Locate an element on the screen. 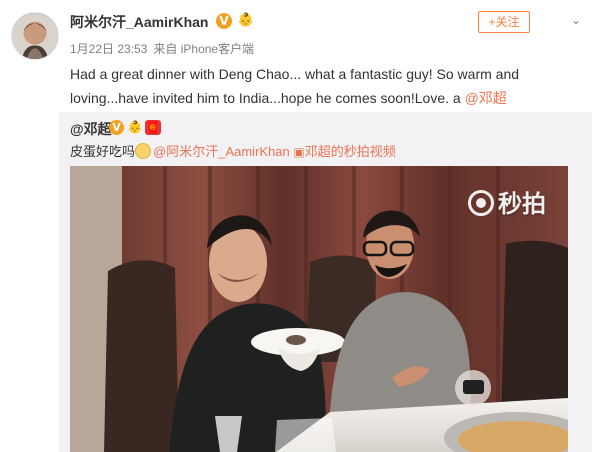 Image resolution: width=592 pixels, height=452 pixels. member-level-icon: 👶 is located at coordinates (246, 21).